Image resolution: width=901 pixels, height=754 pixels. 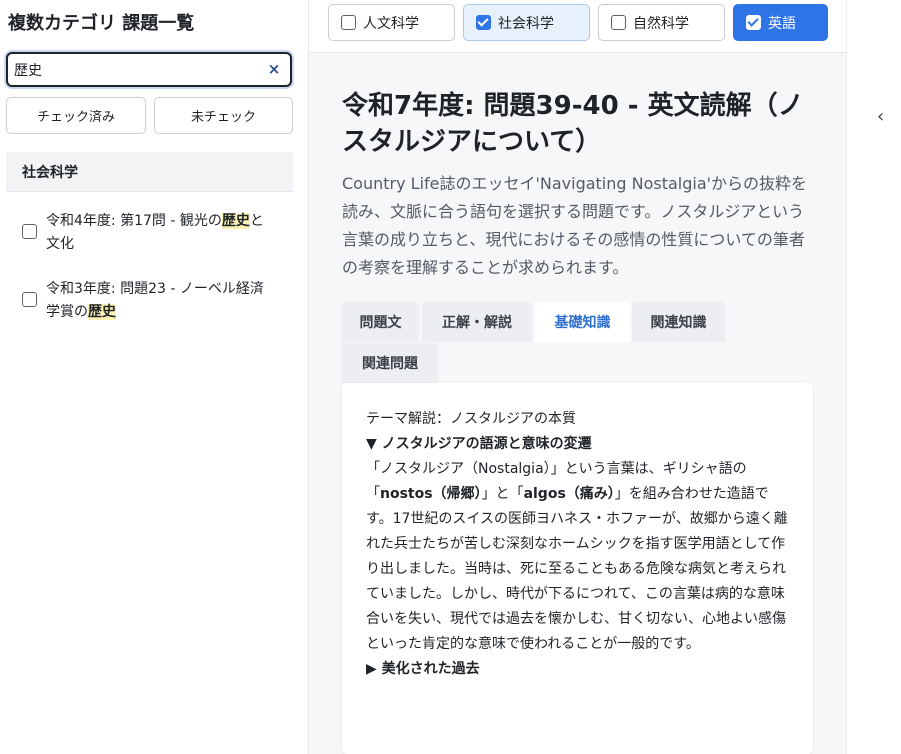 I want to click on category-chip-label: 自然科学, so click(x=661, y=23).